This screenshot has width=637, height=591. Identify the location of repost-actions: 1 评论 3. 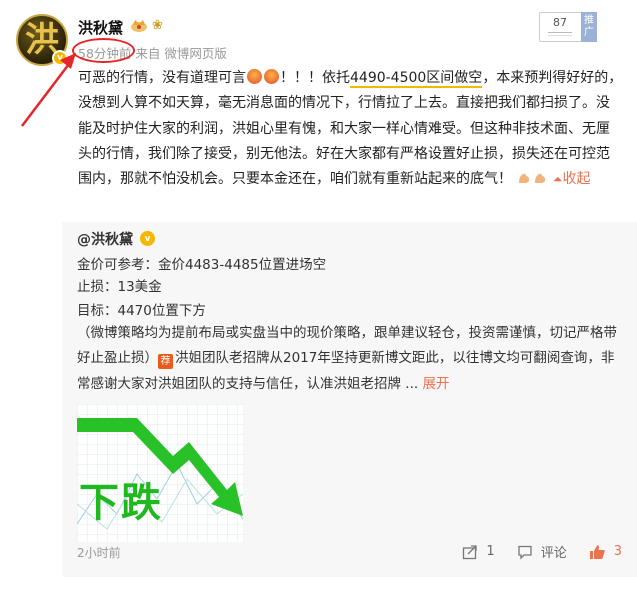
(531, 551).